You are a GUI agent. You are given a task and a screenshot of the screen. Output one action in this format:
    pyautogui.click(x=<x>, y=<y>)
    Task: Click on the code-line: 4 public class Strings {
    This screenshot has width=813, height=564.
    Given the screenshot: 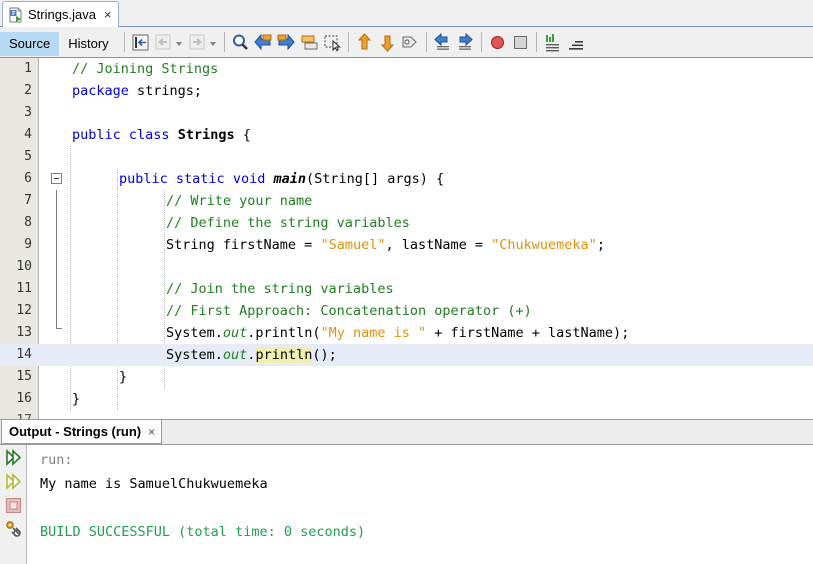 What is the action you would take?
    pyautogui.click(x=406, y=135)
    